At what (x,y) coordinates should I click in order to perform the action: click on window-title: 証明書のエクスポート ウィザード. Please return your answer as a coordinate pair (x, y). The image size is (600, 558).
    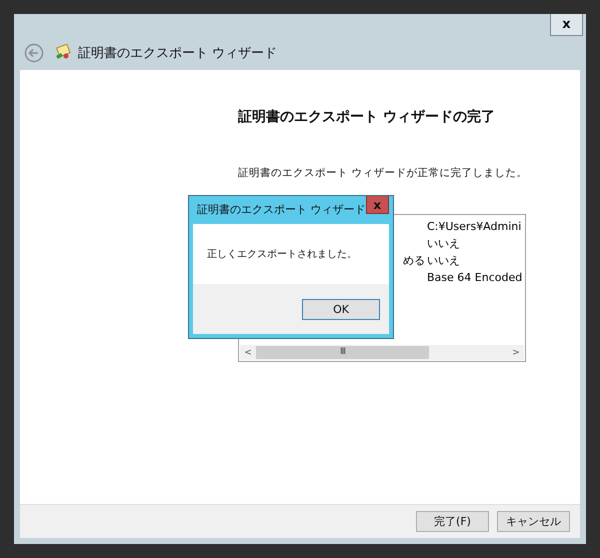
    Looking at the image, I should click on (178, 53).